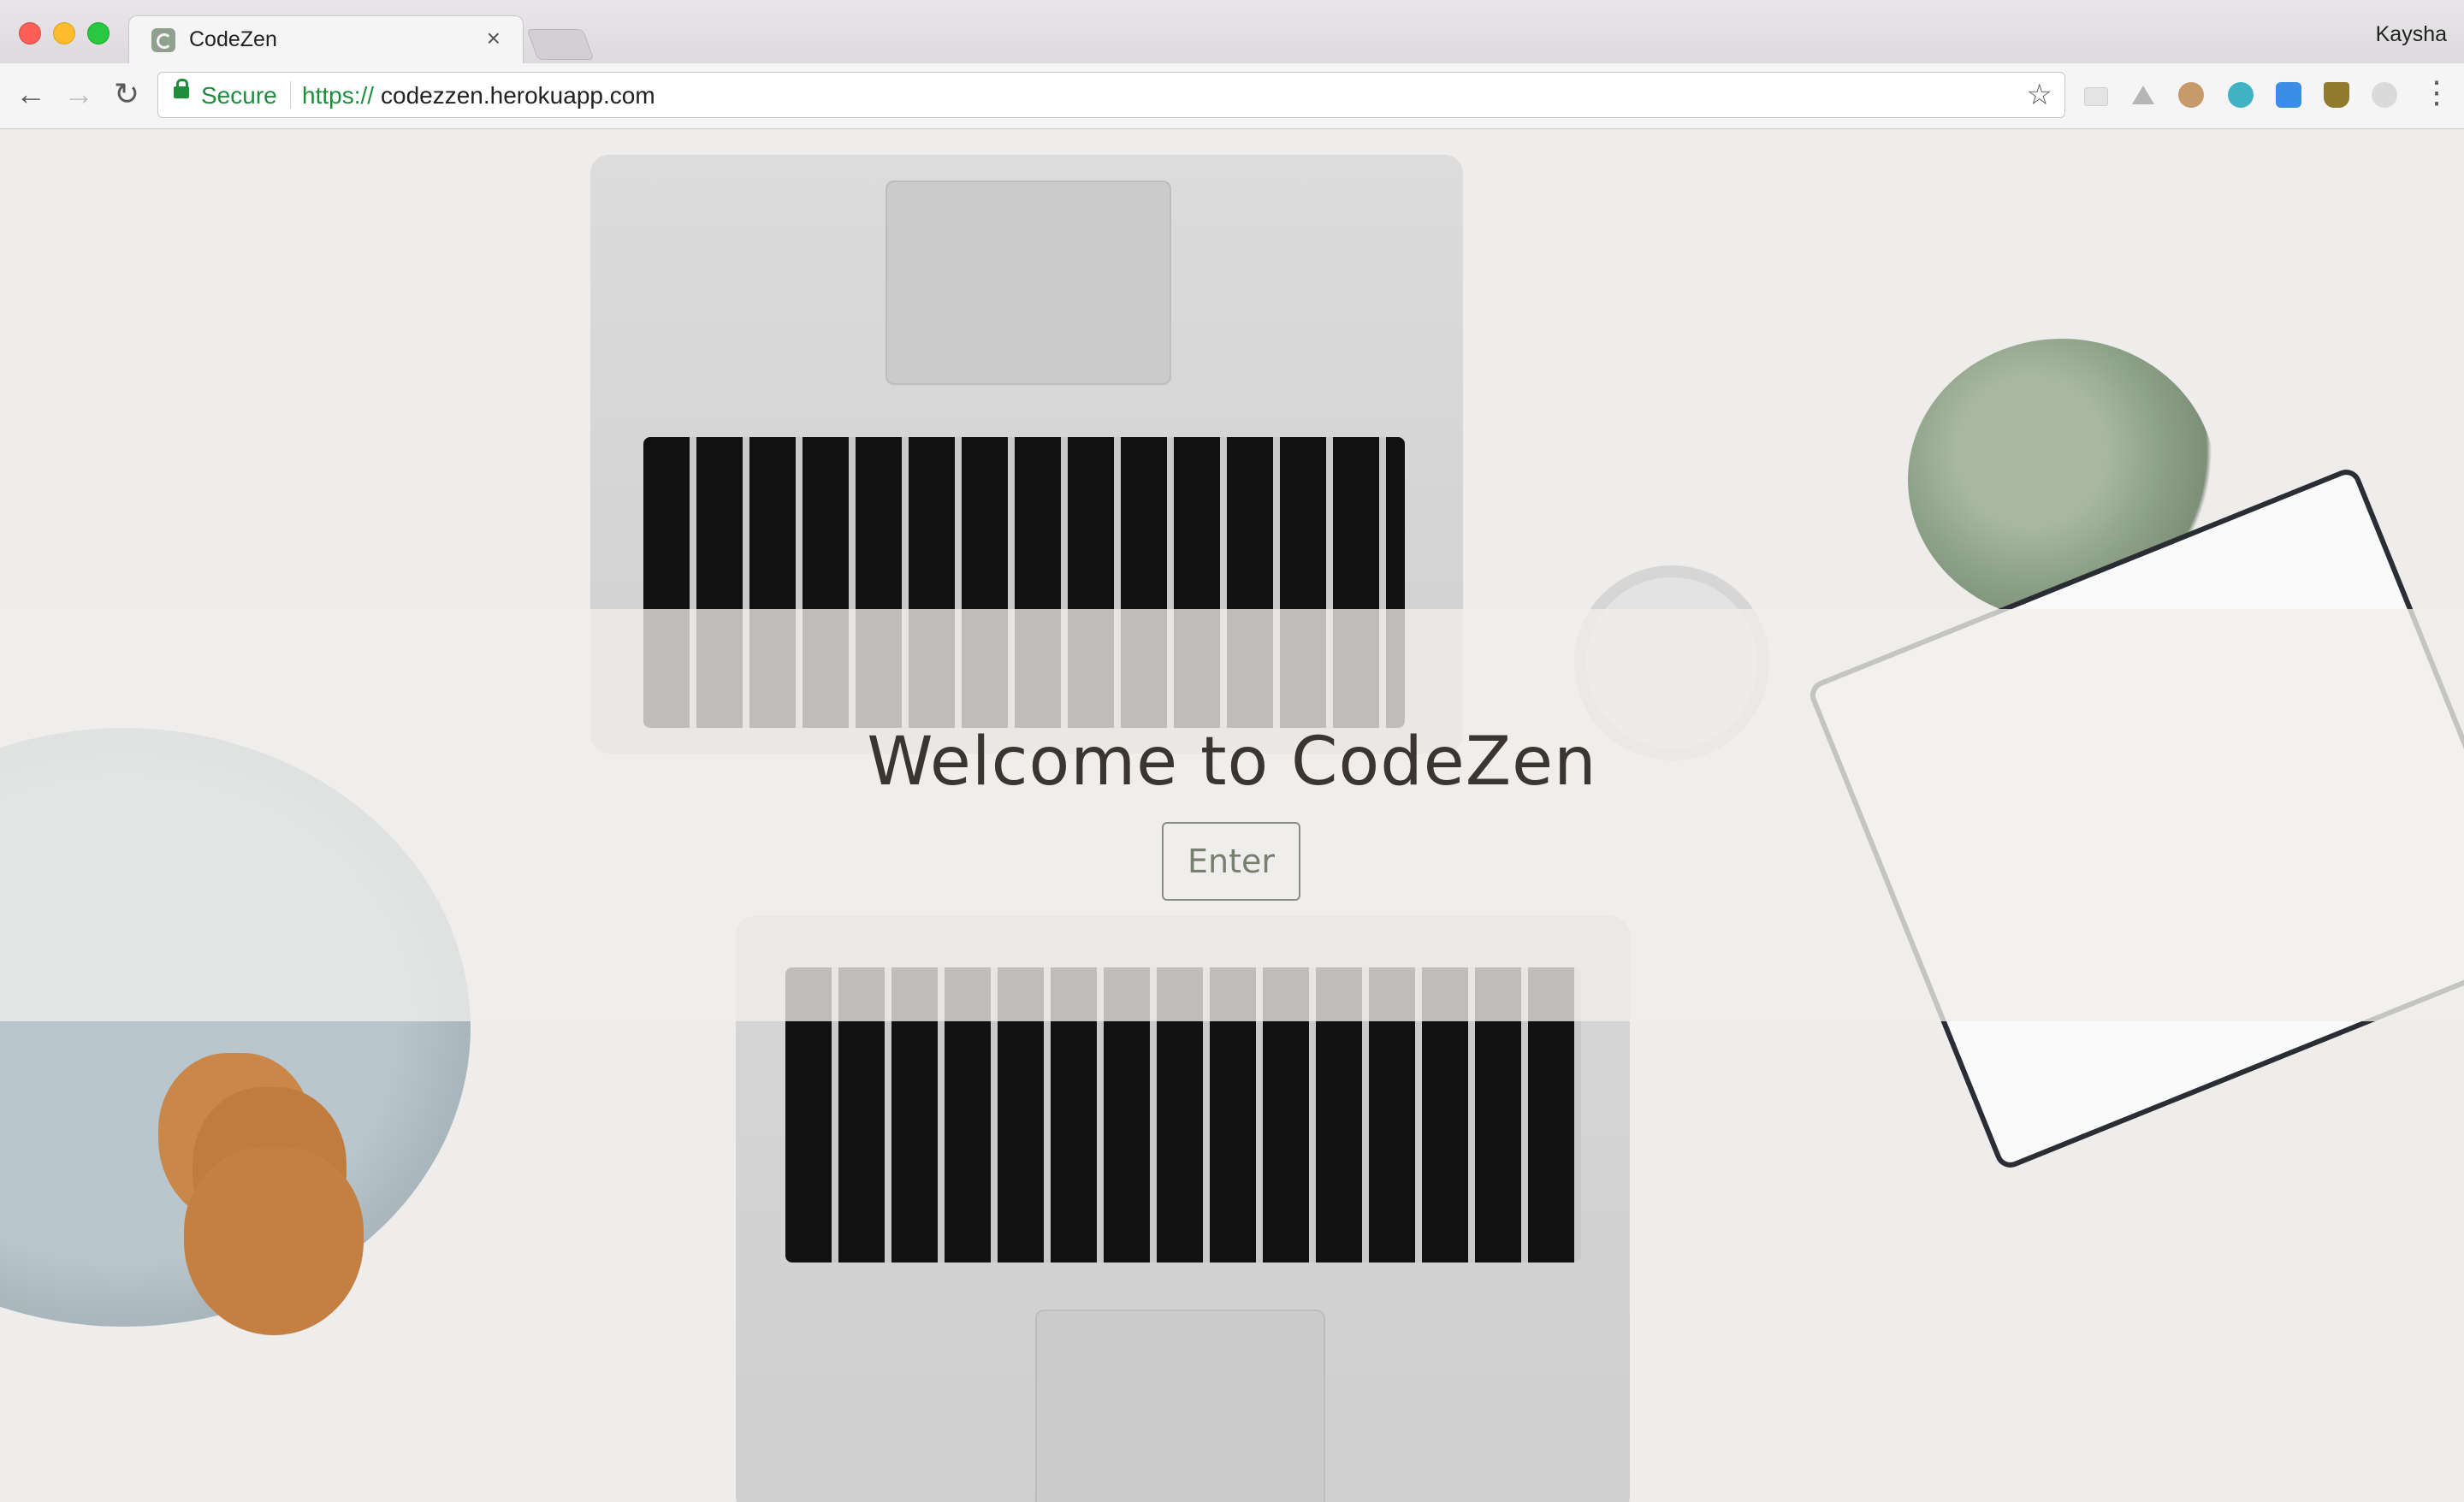 This screenshot has width=2464, height=1502. Describe the element at coordinates (239, 95) in the screenshot. I see `secure-label: Secure` at that location.